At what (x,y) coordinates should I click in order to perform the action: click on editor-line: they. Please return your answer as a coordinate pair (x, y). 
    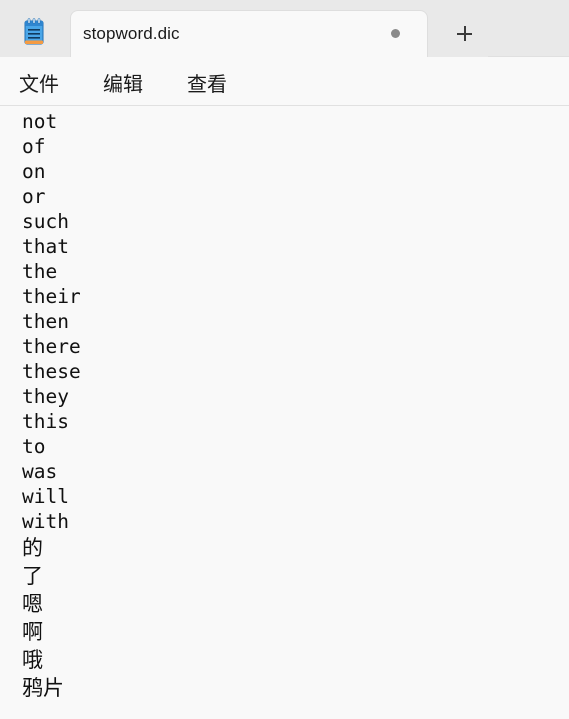
    Looking at the image, I should click on (45, 396).